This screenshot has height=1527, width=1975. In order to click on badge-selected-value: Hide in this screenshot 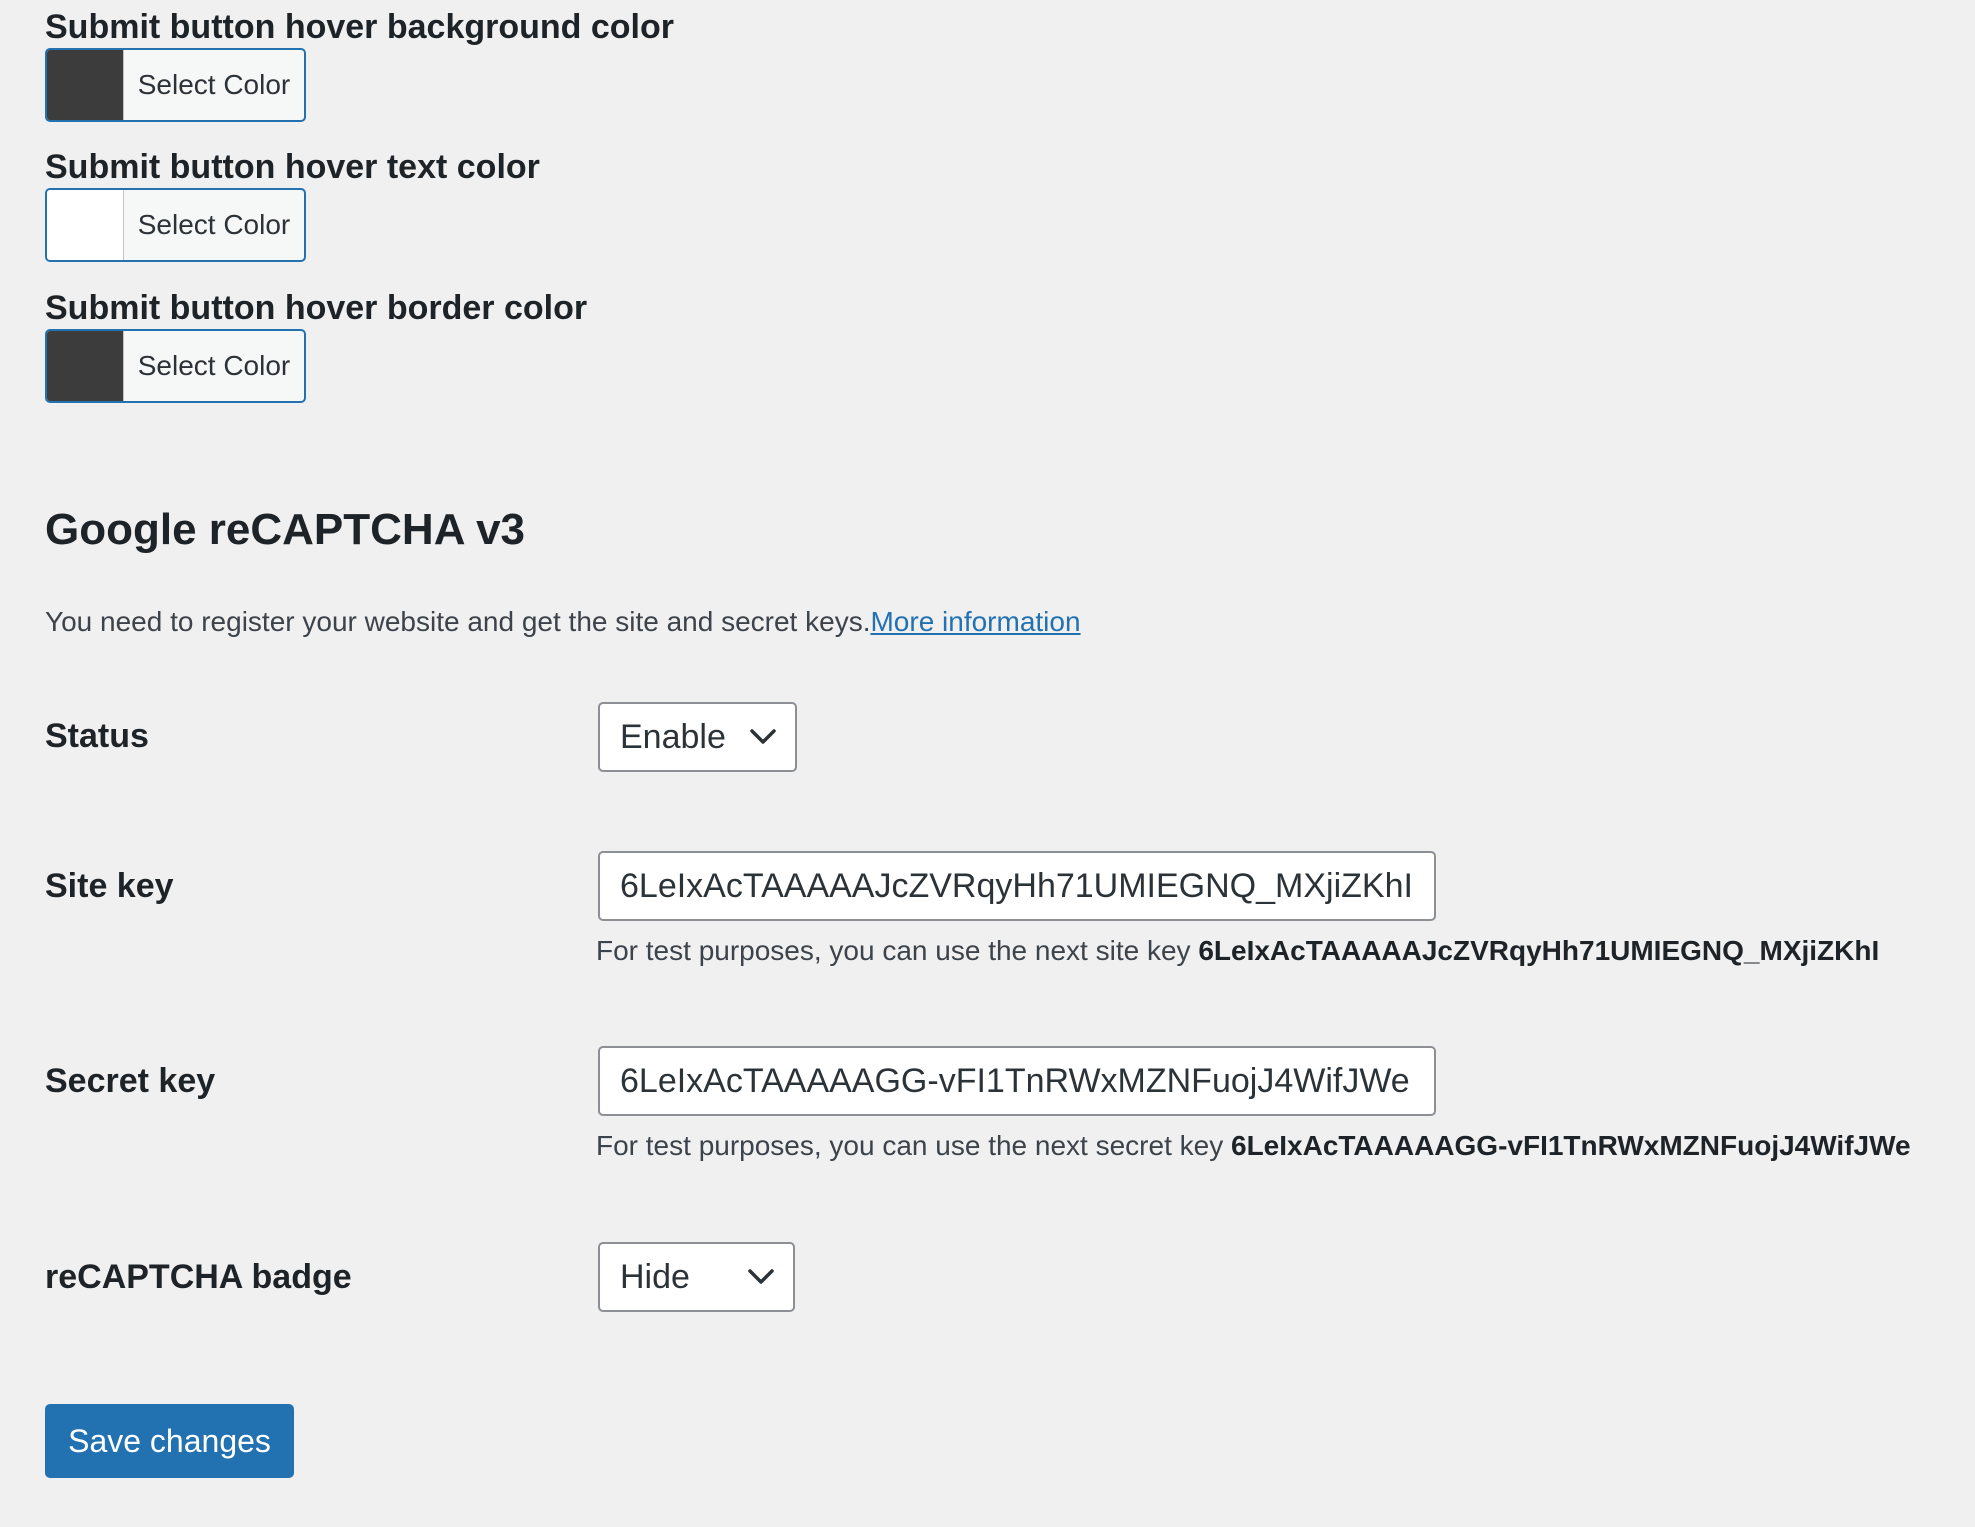, I will do `click(655, 1276)`.